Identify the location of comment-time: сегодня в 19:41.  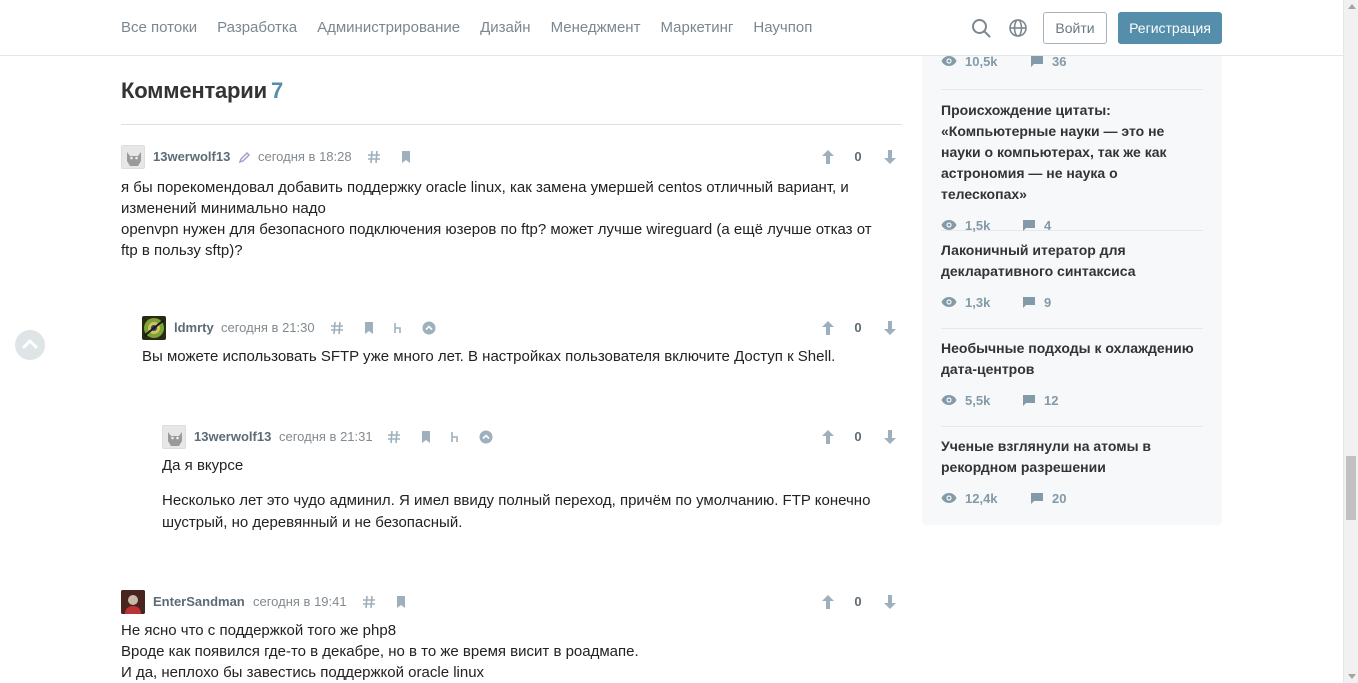
(300, 601).